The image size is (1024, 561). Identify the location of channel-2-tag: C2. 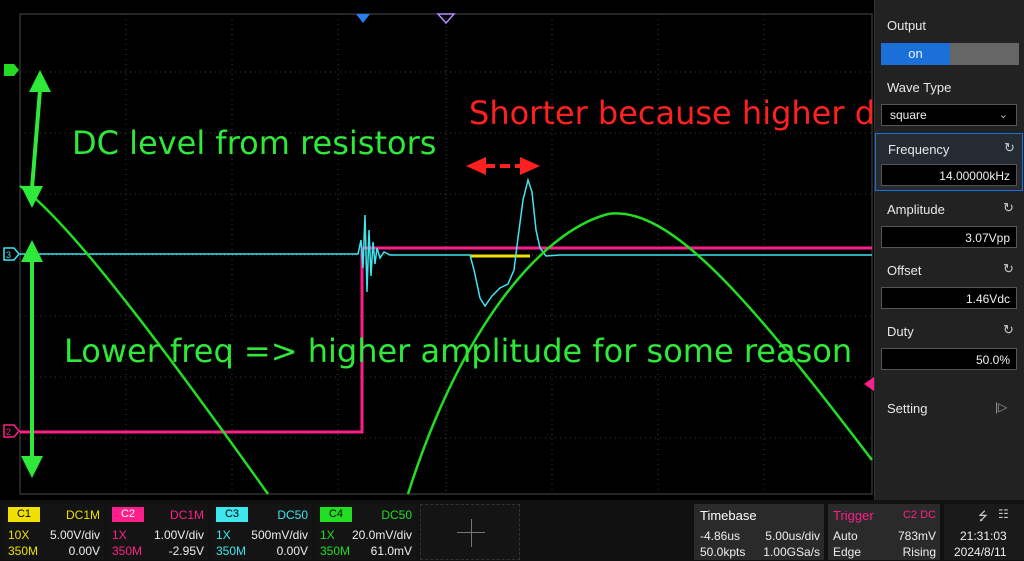
(128, 514).